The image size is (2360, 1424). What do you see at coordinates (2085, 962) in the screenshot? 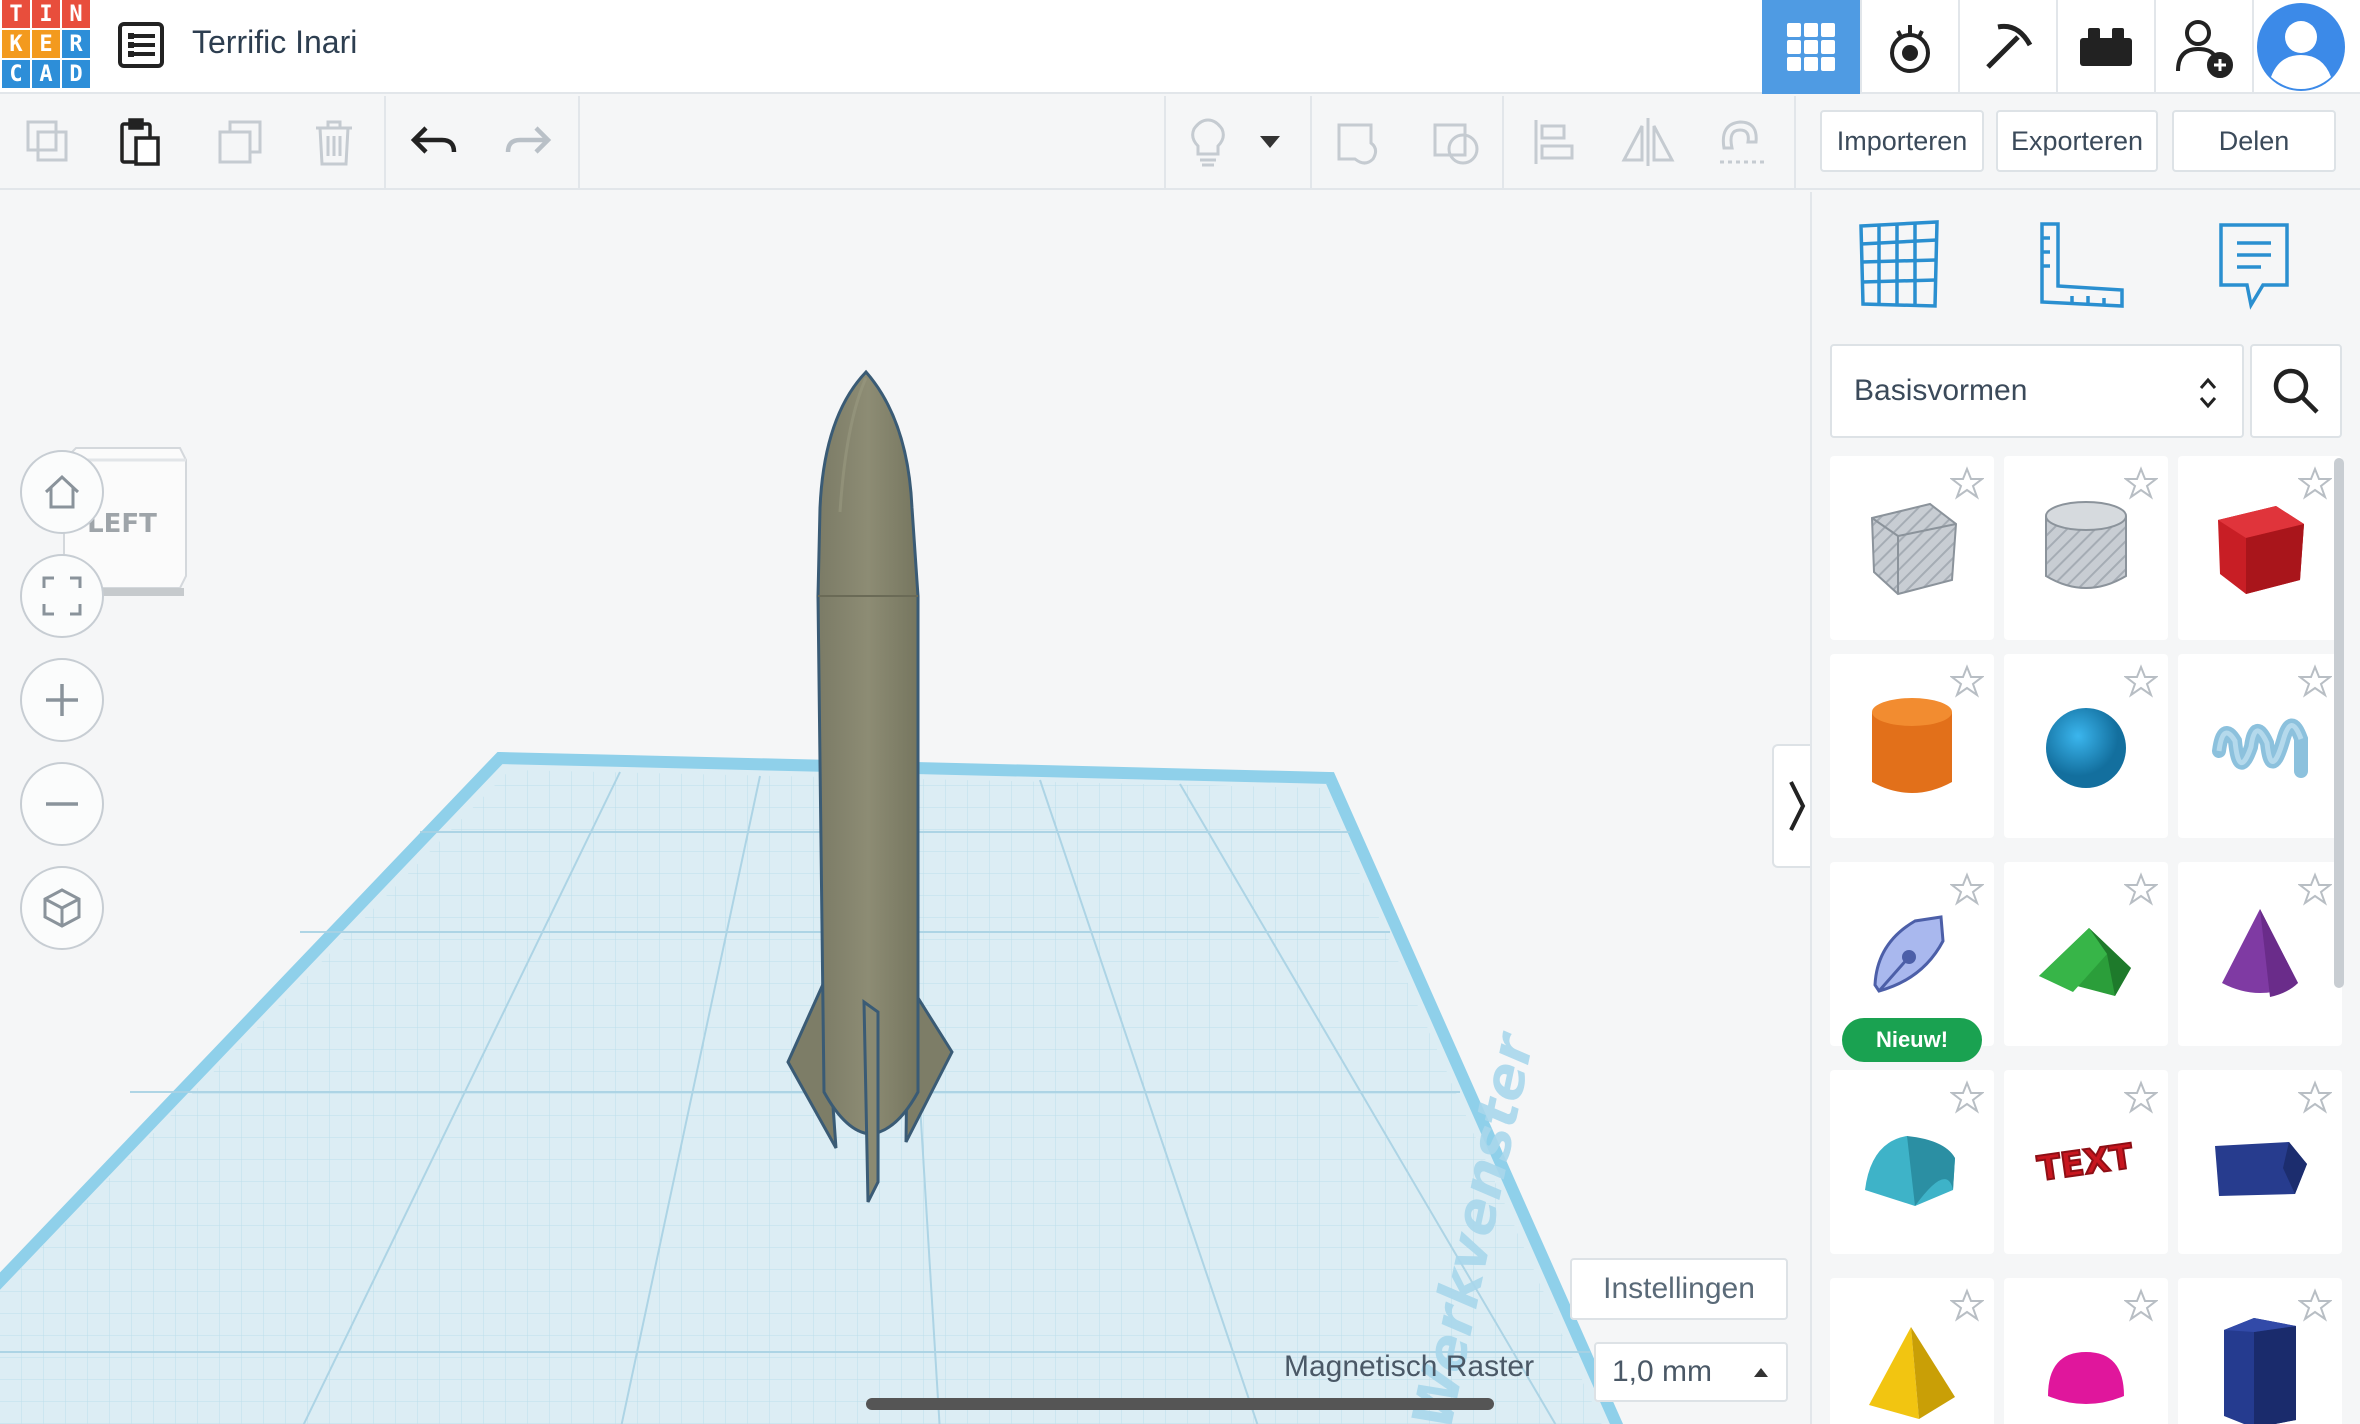
I see `roof-shape-icon` at bounding box center [2085, 962].